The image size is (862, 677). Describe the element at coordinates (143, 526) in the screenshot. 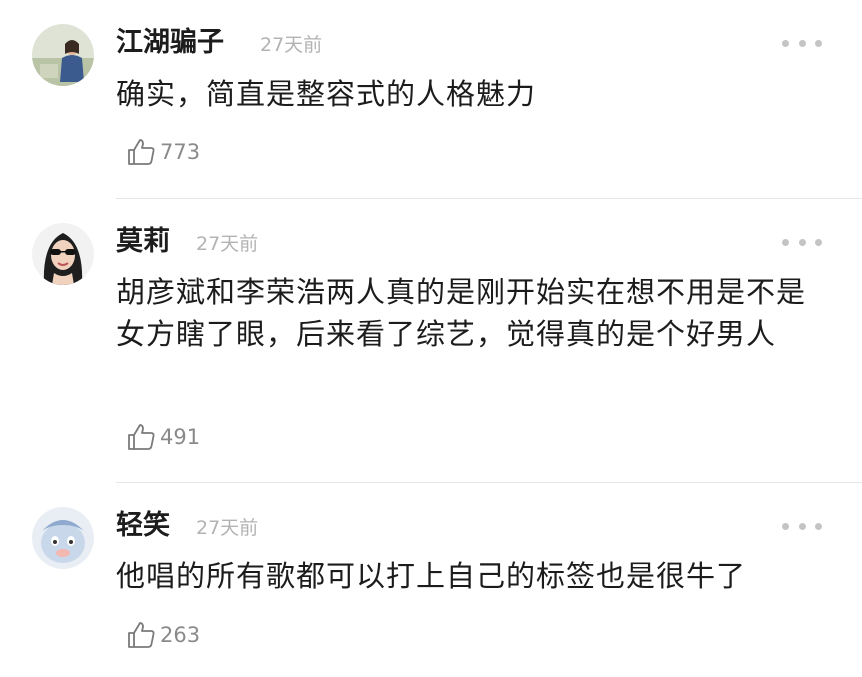

I see `username: 轻笑` at that location.